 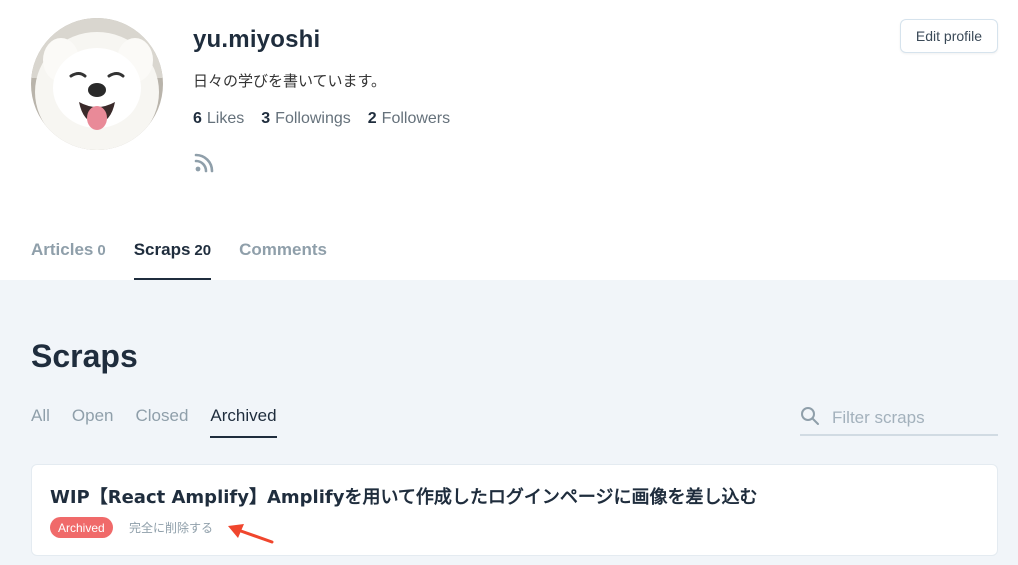 I want to click on bio: 日々の学びを書いています。, so click(x=290, y=81).